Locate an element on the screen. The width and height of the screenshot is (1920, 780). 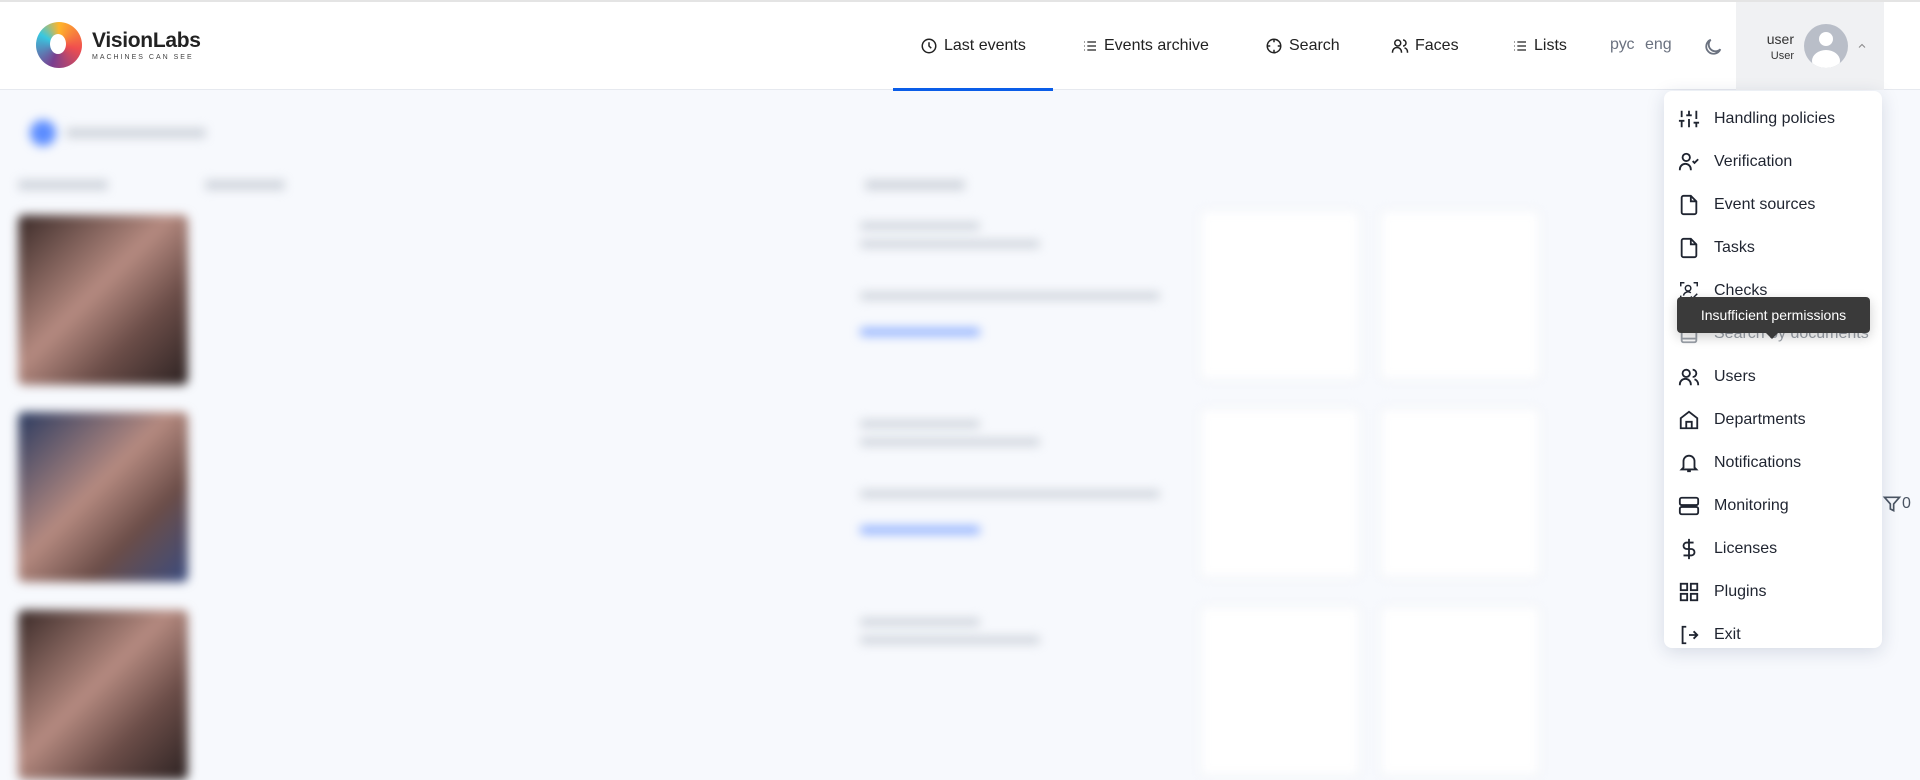
nav-label: Faces is located at coordinates (1437, 45).